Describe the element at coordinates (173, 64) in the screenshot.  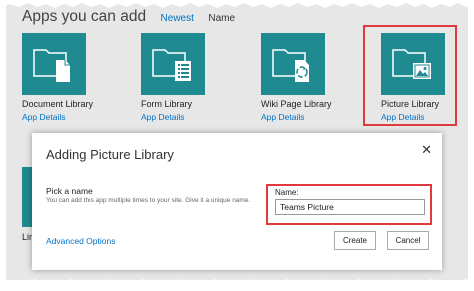
I see `form-library-icon` at that location.